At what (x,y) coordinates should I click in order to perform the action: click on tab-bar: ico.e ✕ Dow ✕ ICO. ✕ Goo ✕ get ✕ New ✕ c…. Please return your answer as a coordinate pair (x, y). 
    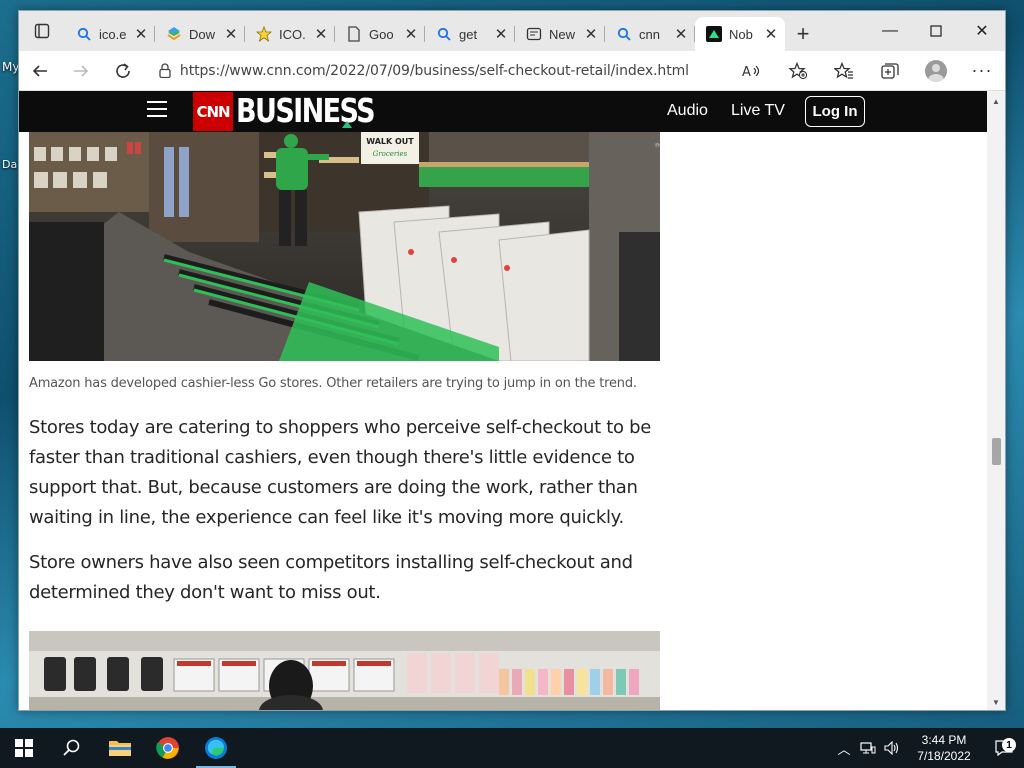
    Looking at the image, I should click on (512, 31).